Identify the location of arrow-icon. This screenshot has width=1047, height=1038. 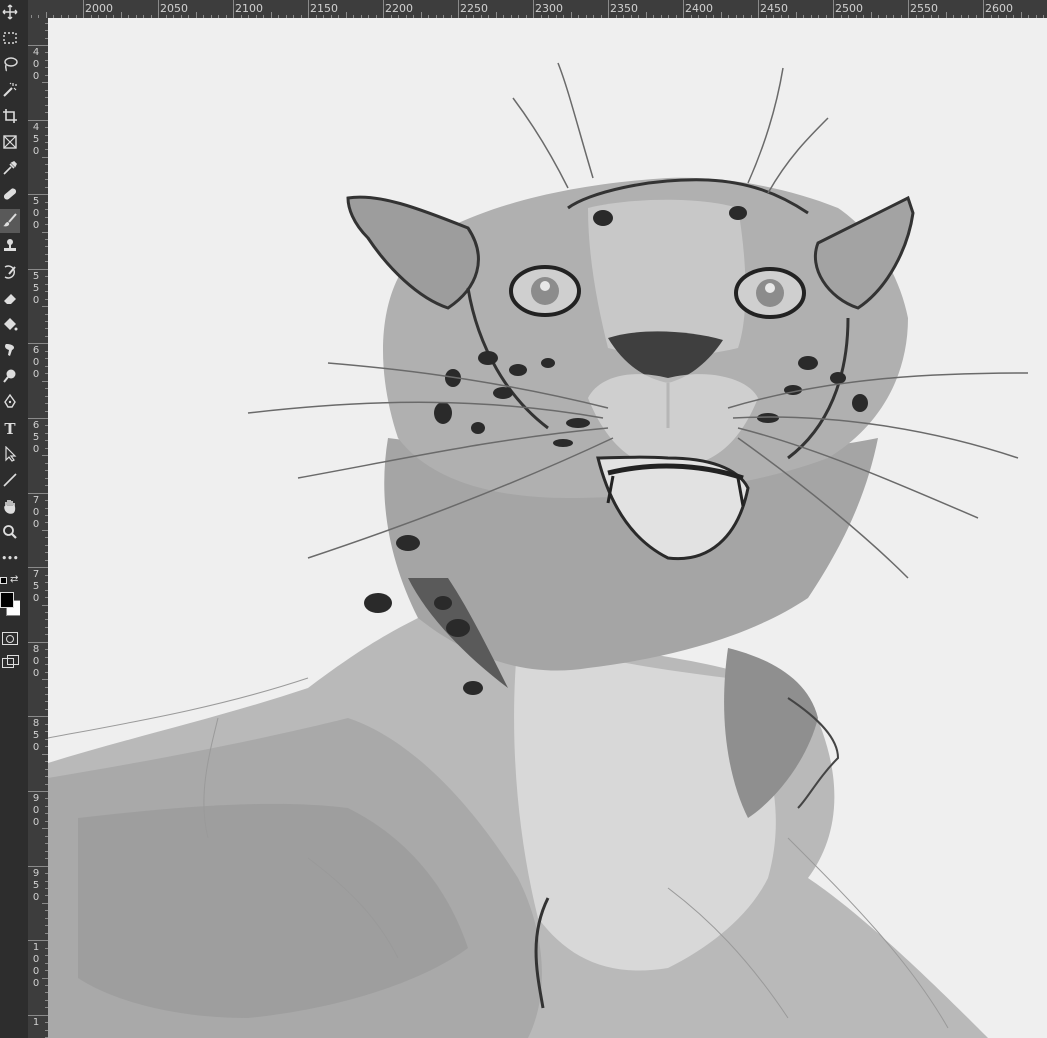
(10, 455).